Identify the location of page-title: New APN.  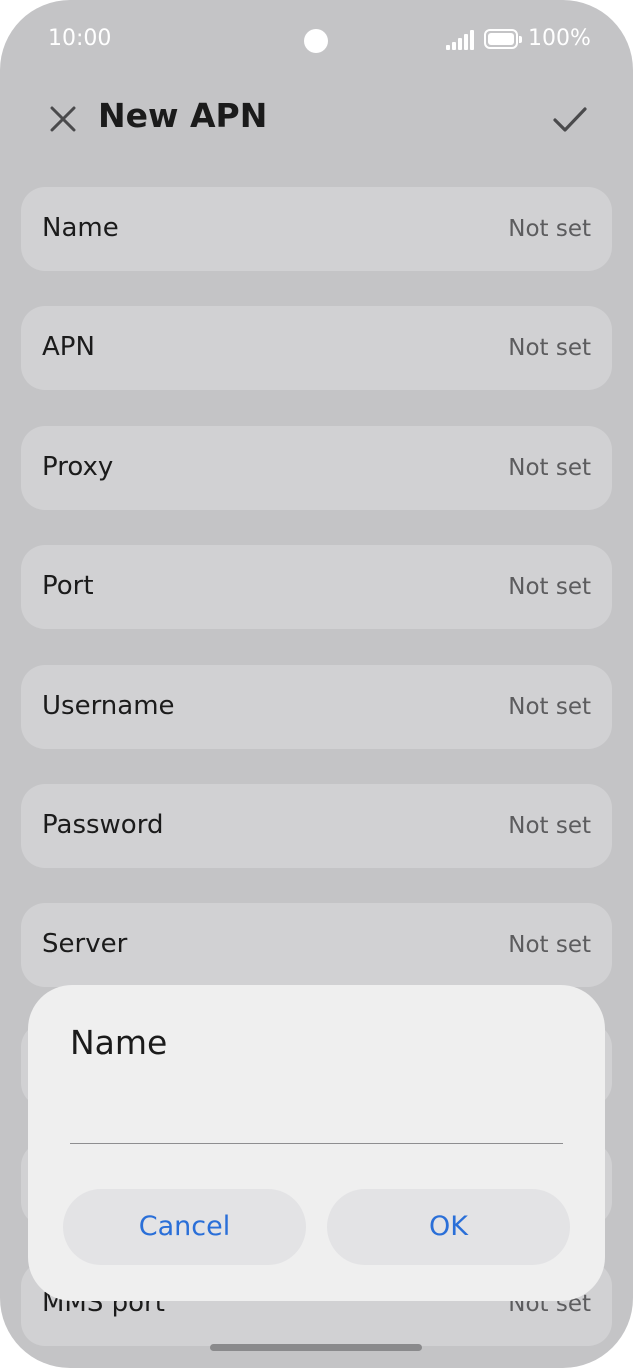
(183, 115).